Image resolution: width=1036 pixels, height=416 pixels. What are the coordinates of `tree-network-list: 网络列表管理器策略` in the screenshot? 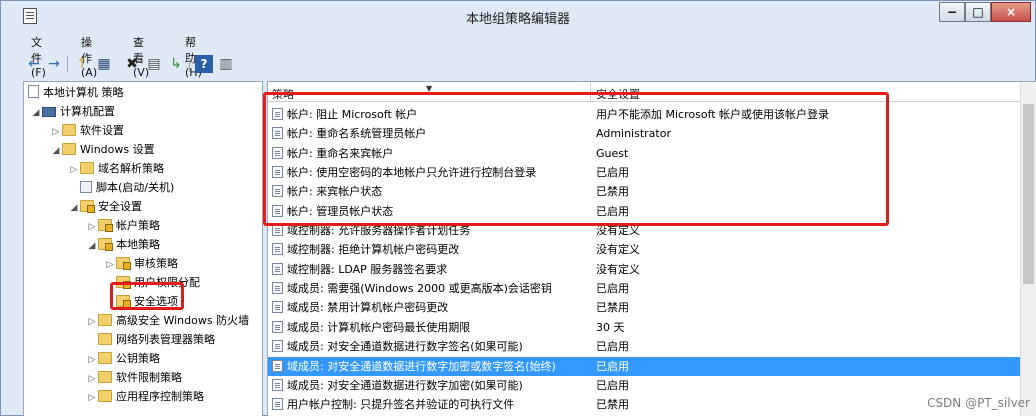 It's located at (156, 340).